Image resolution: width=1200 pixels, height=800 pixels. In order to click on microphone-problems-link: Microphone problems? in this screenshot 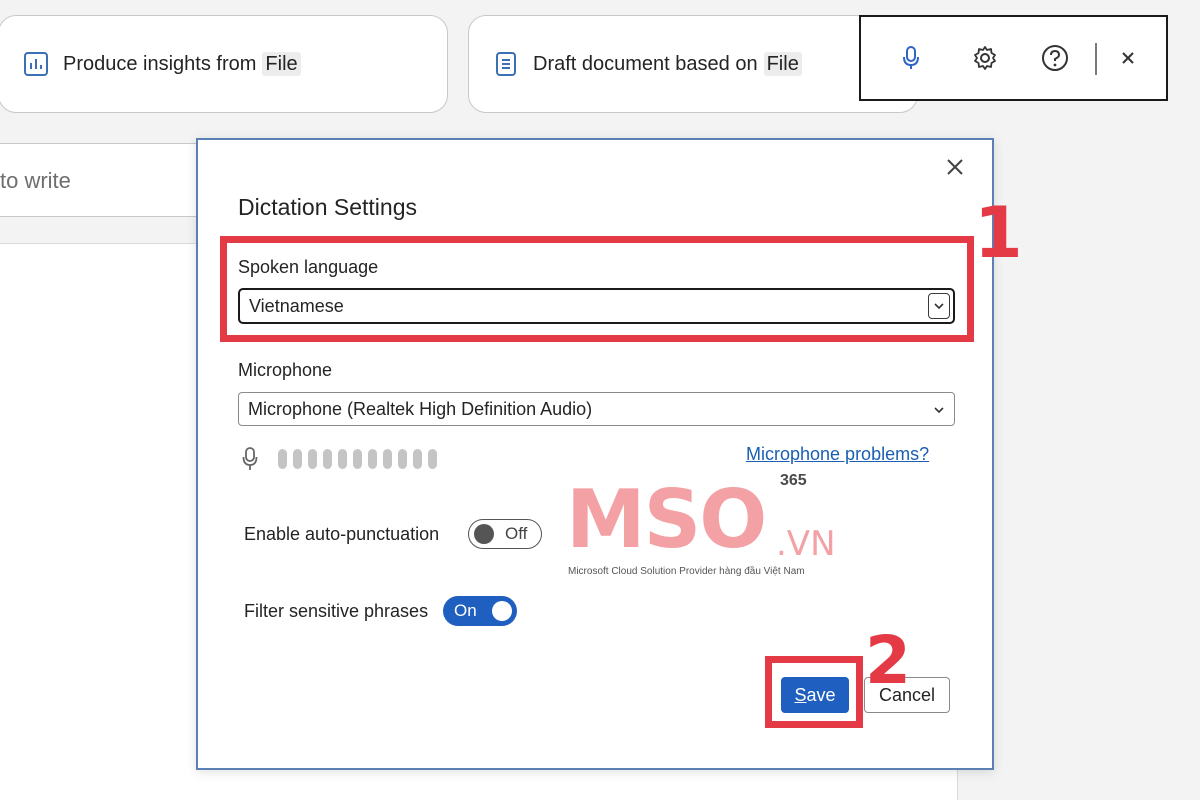, I will do `click(837, 454)`.